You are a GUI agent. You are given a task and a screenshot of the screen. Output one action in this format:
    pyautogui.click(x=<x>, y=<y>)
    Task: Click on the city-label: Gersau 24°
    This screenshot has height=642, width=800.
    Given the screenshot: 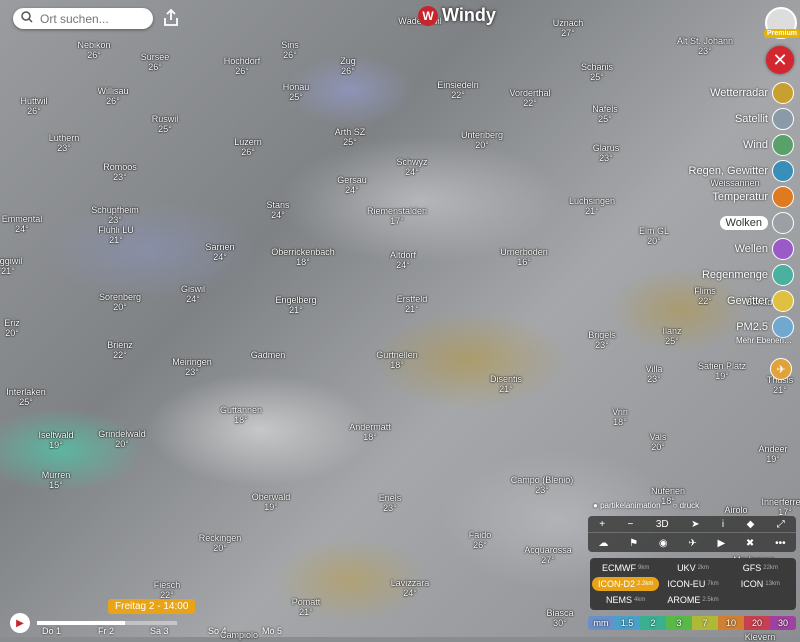 What is the action you would take?
    pyautogui.click(x=352, y=185)
    